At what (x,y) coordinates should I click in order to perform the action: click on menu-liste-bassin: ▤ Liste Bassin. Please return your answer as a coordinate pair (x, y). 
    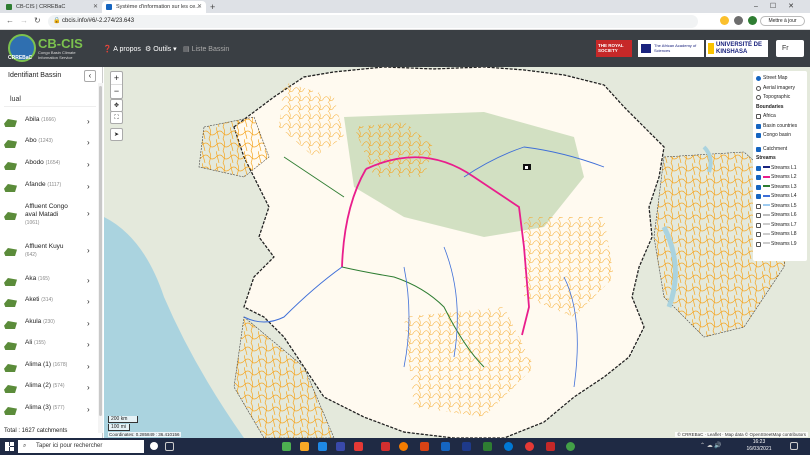
    Looking at the image, I should click on (206, 49).